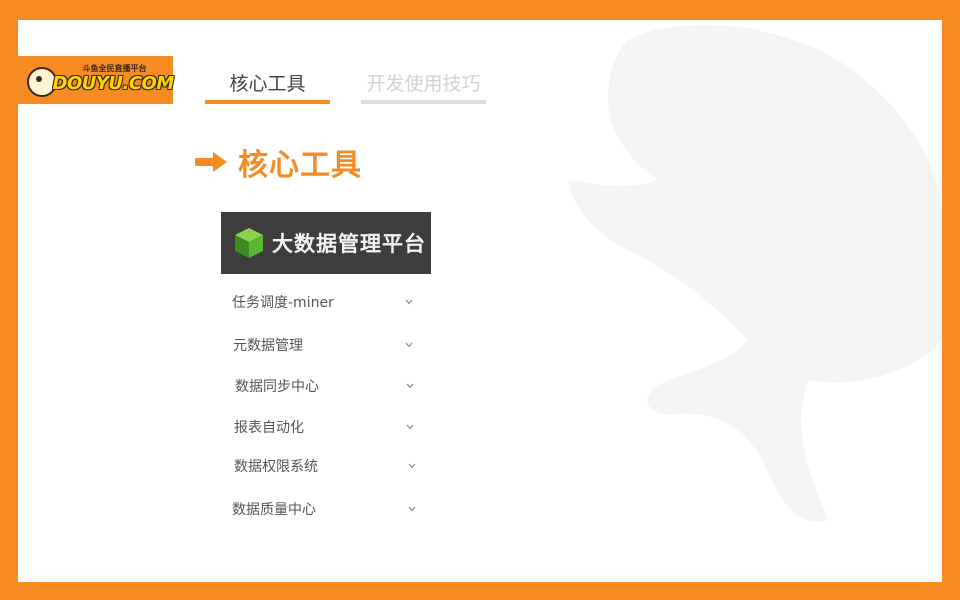 The width and height of the screenshot is (960, 600). I want to click on menu-item-label: 数据权限系统, so click(276, 467).